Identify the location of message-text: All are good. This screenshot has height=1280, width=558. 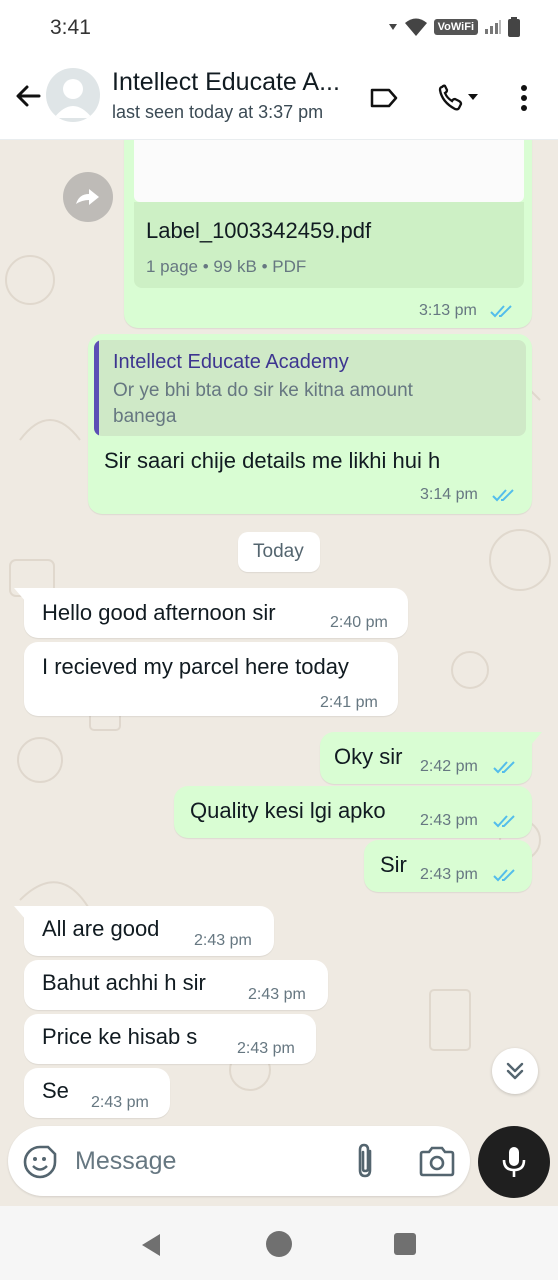
(101, 928).